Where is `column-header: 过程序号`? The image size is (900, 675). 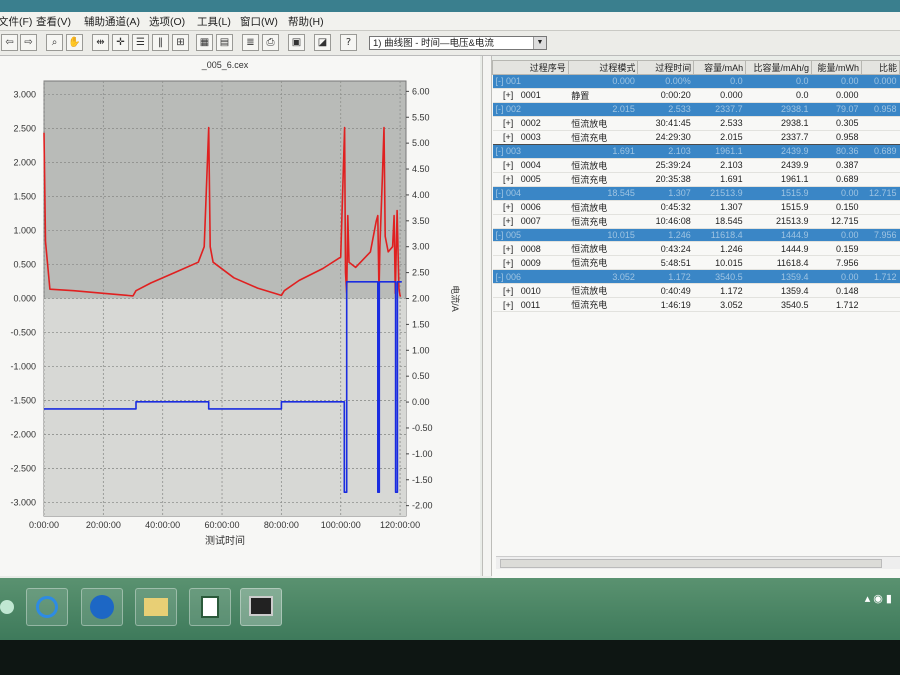 column-header: 过程序号 is located at coordinates (530, 67).